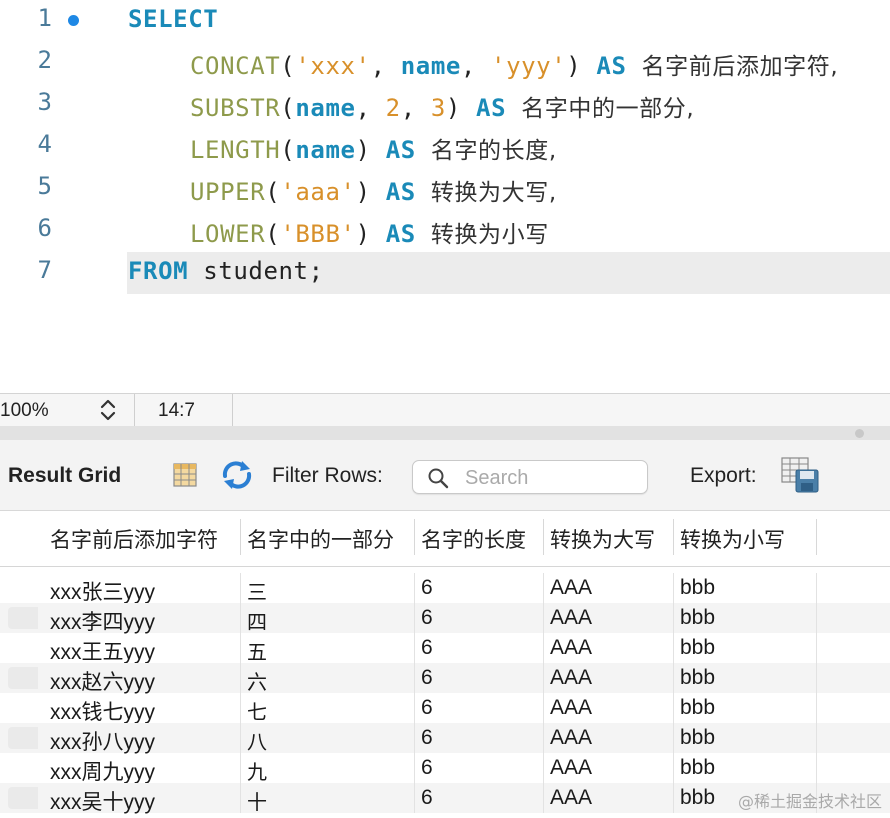  Describe the element at coordinates (257, 620) in the screenshot. I see `table-cell: 四` at that location.